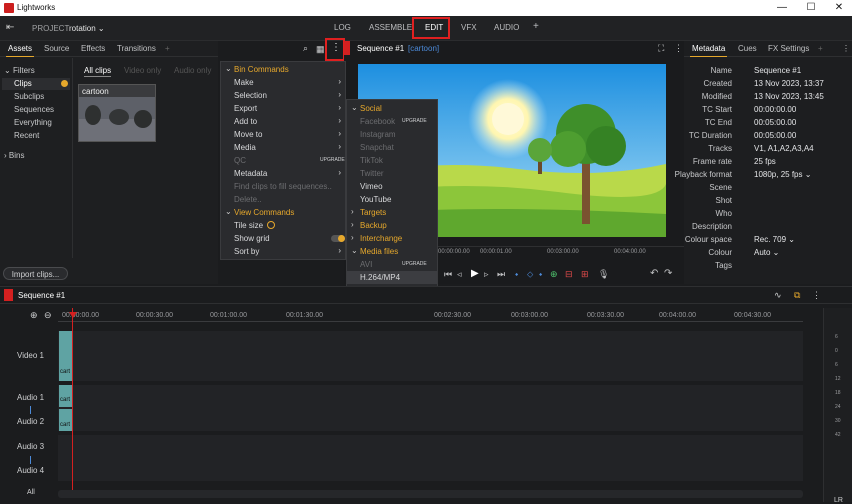 Image resolution: width=852 pixels, height=504 pixels. I want to click on video-clip: cart, so click(65, 356).